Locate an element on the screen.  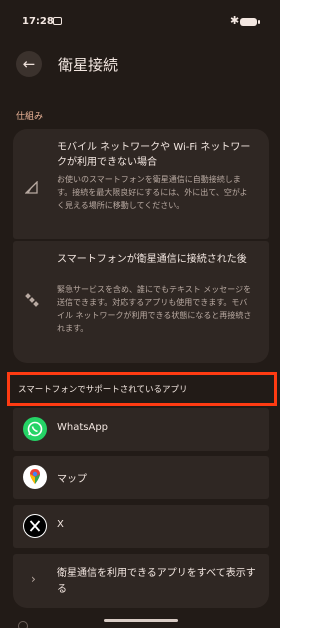
show-all-apps-label: 衛星通信を利用できるアプリをすべて表示する is located at coordinates (156, 581).